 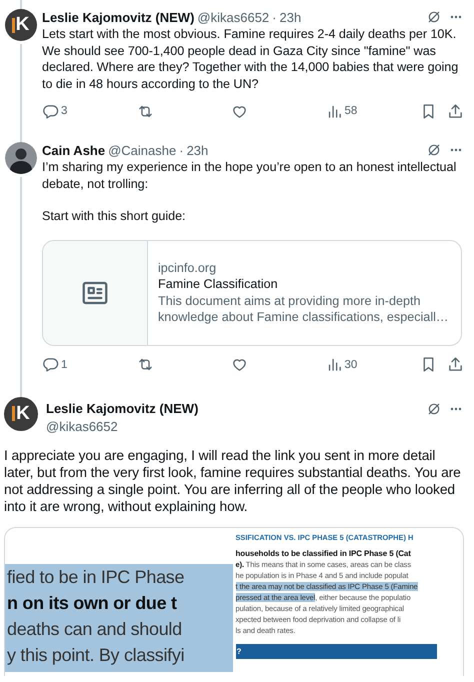 I want to click on post-text: Start with this short guide:, so click(x=114, y=216).